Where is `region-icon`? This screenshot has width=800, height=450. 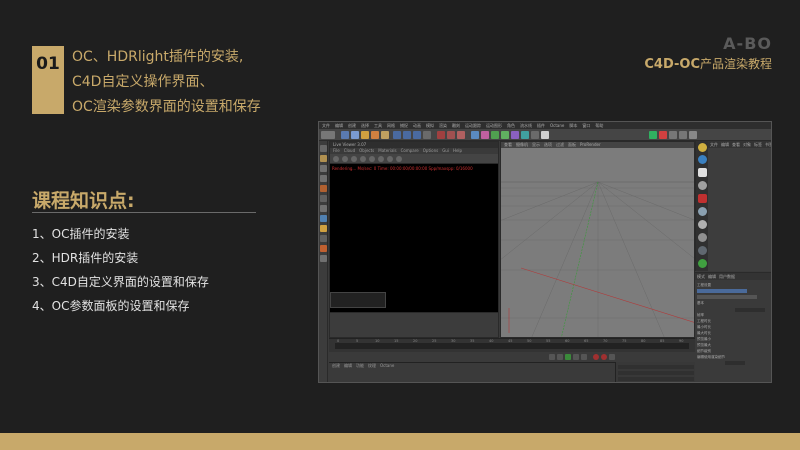 region-icon is located at coordinates (381, 159).